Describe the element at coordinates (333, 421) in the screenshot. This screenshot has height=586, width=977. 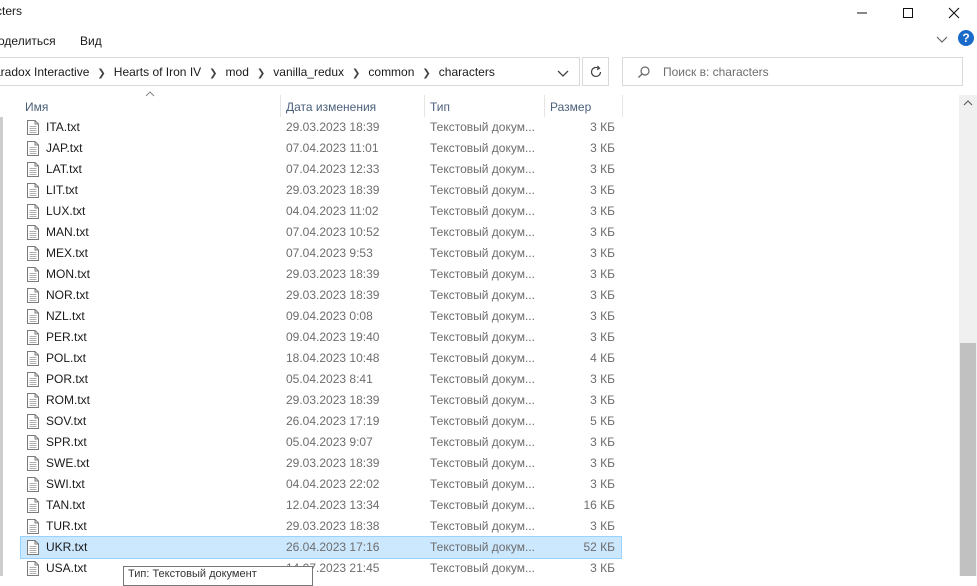
I see `file-date: 26.04.2023 17:19` at that location.